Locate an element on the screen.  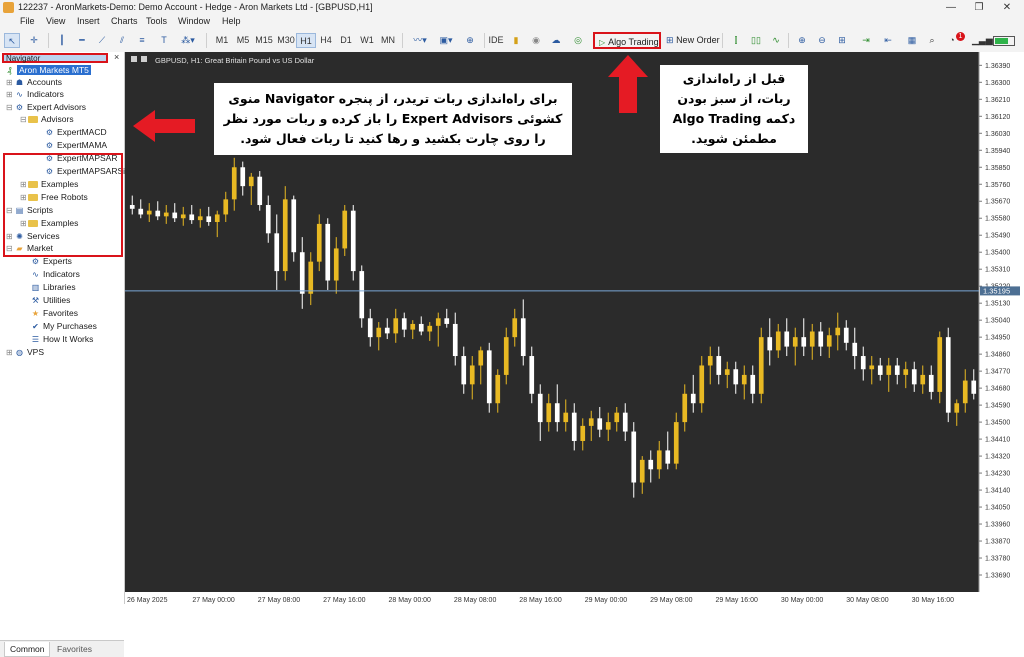
chart-shift-icon: ⇤ is located at coordinates (888, 40).